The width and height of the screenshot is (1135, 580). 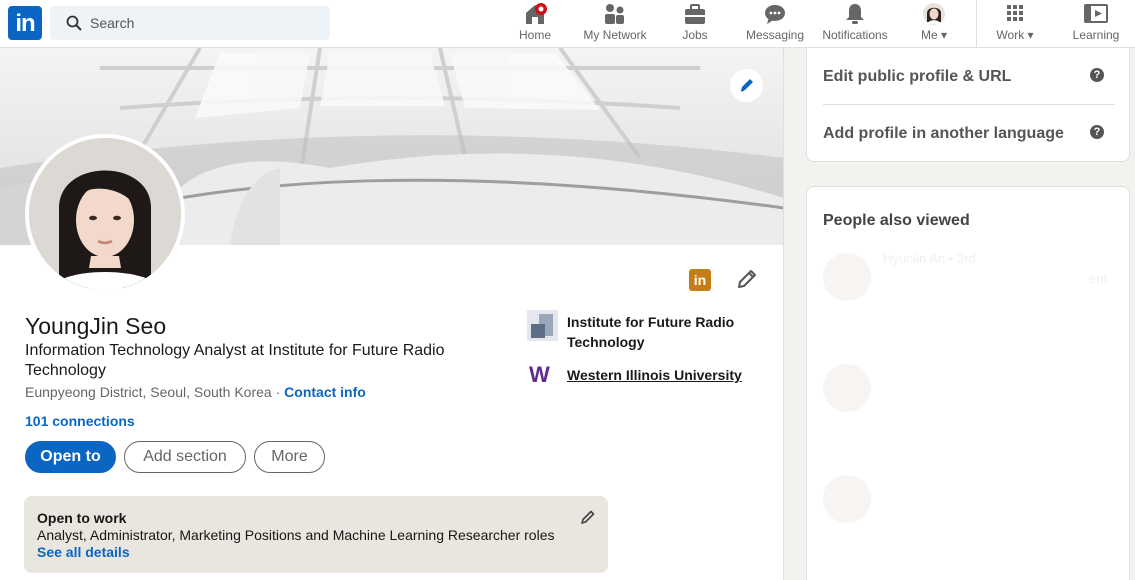 What do you see at coordinates (651, 332) in the screenshot?
I see `experience-name: Institute for Future Radio Technology` at bounding box center [651, 332].